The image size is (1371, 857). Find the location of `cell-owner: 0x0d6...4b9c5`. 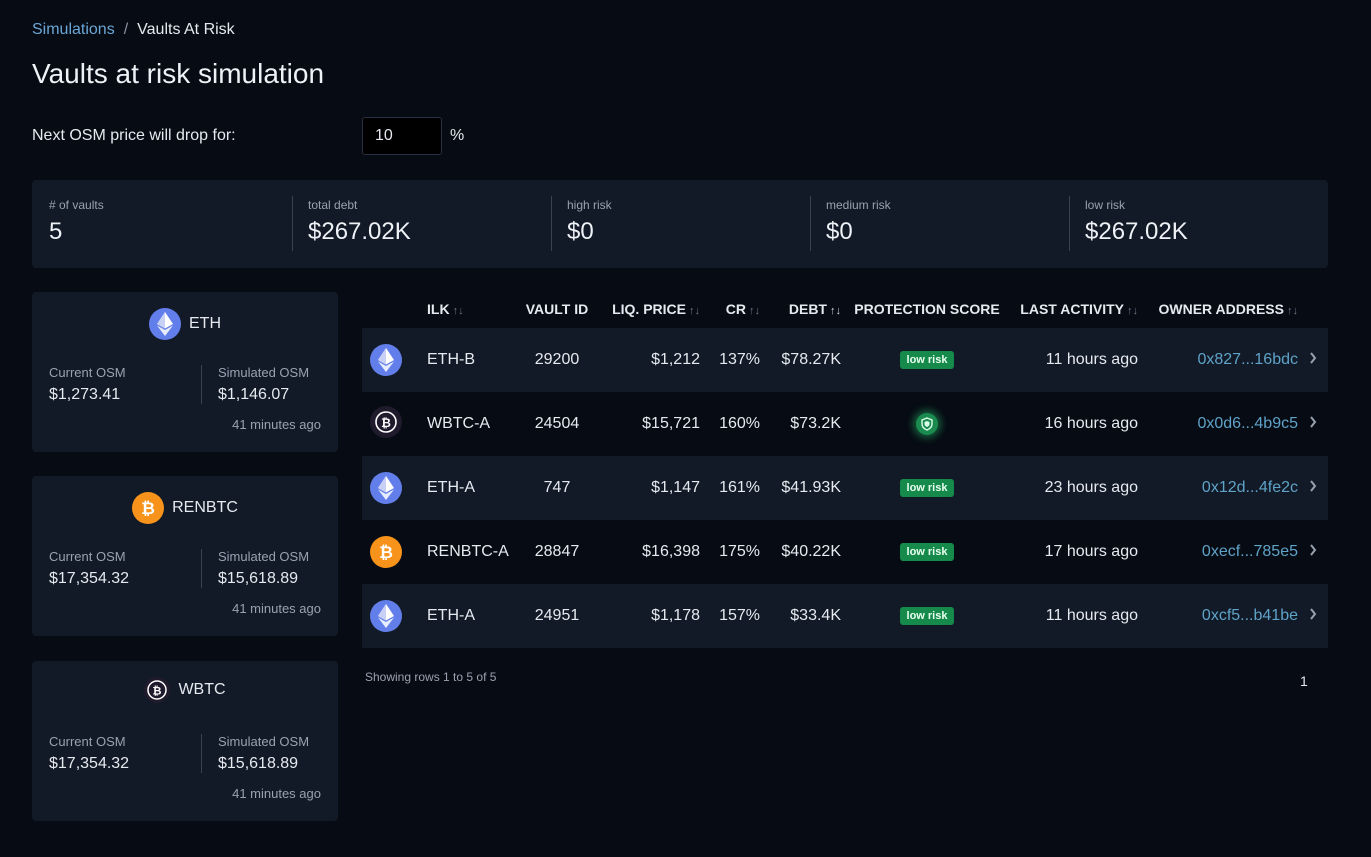

cell-owner: 0x0d6...4b9c5 is located at coordinates (1218, 424).